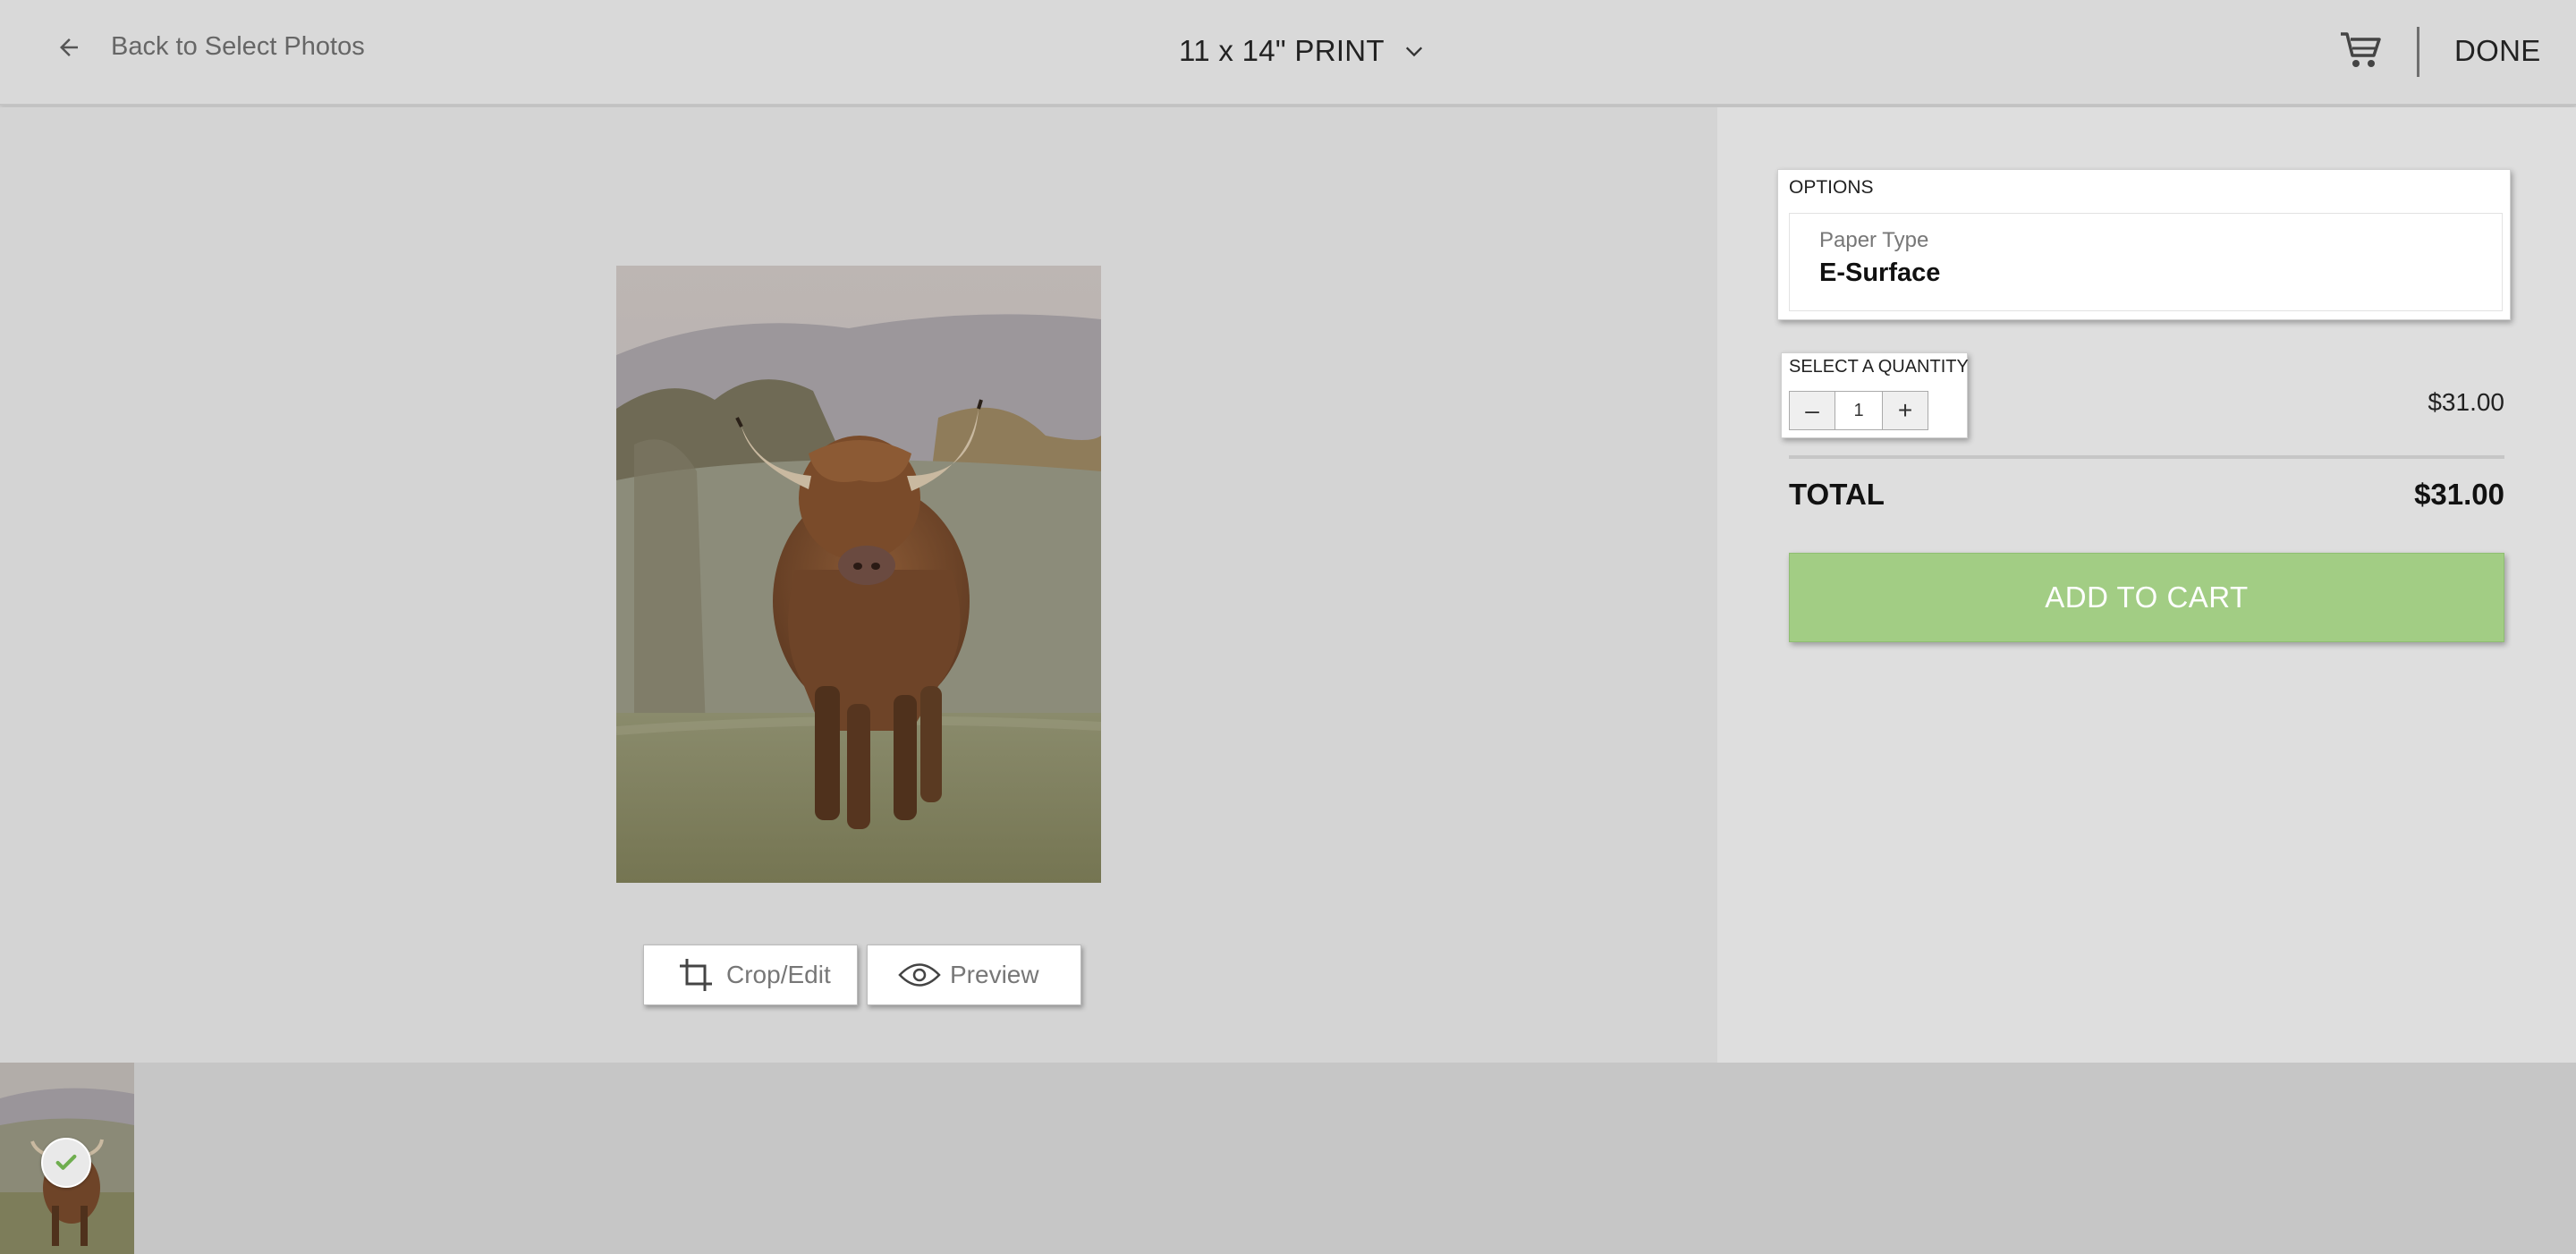 Image resolution: width=2576 pixels, height=1254 pixels. I want to click on selected-check-badge, so click(66, 1163).